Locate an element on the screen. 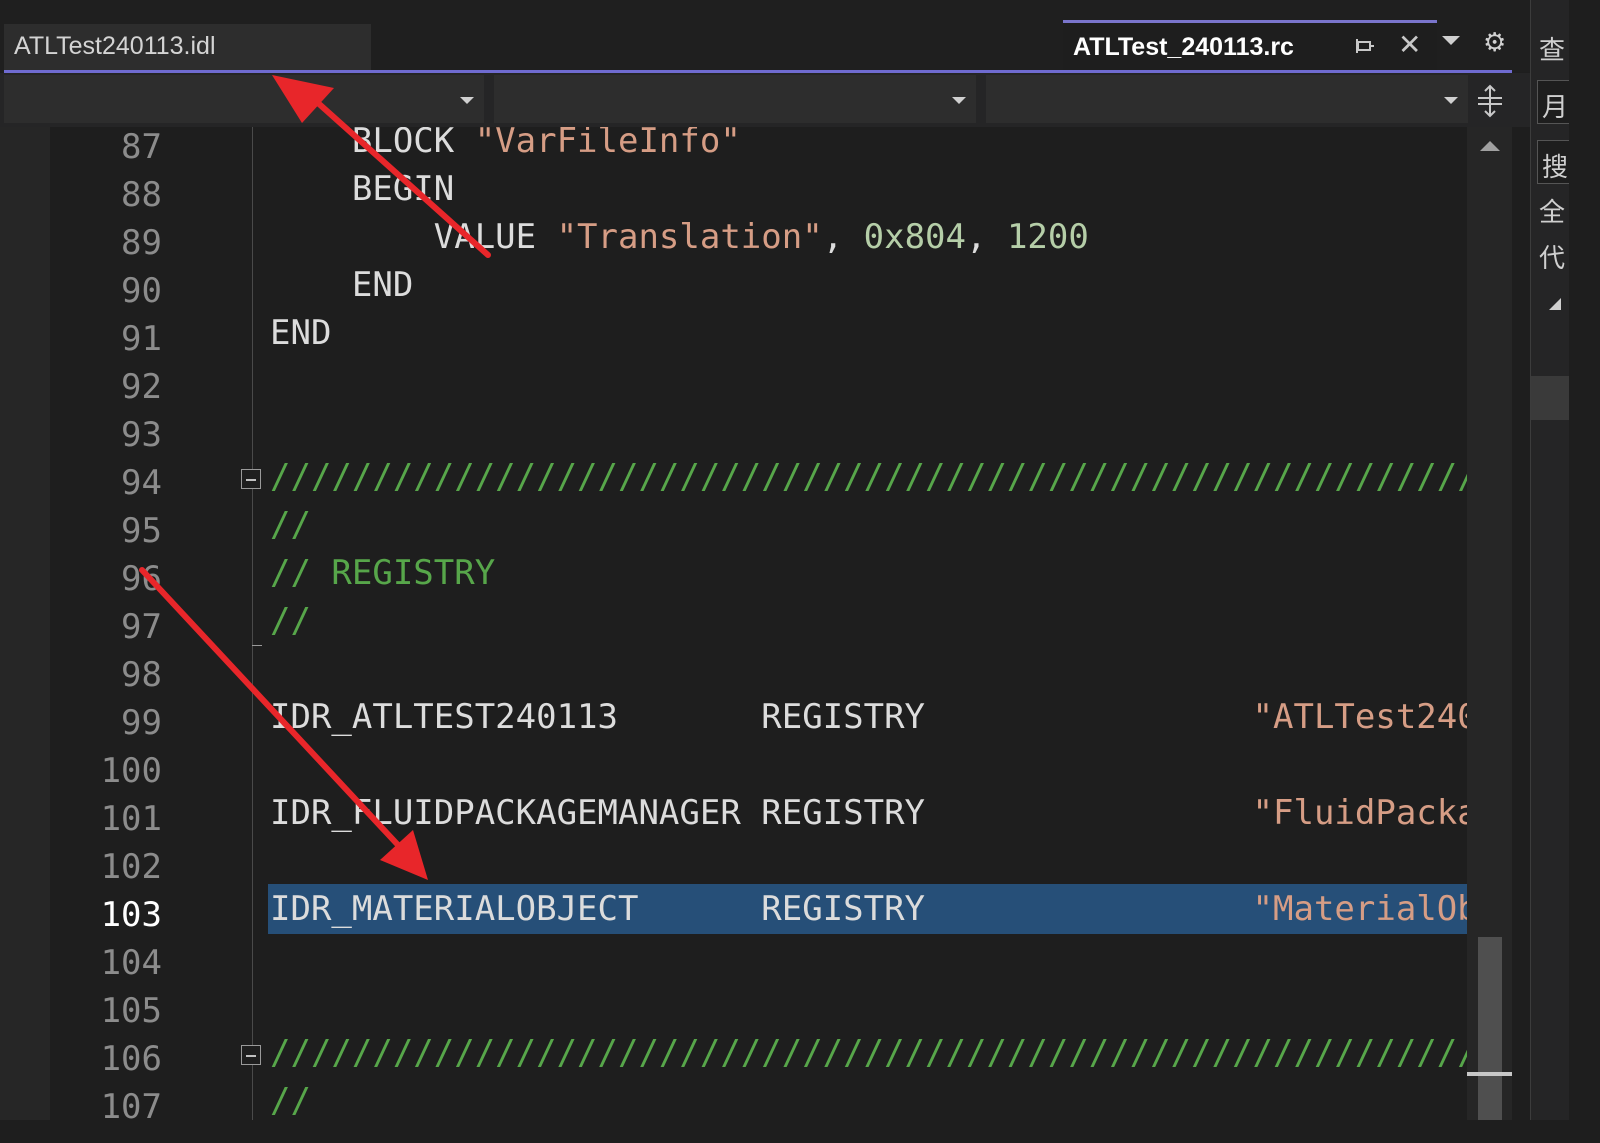 This screenshot has width=1600, height=1143. code-line-107: // is located at coordinates (290, 1100).